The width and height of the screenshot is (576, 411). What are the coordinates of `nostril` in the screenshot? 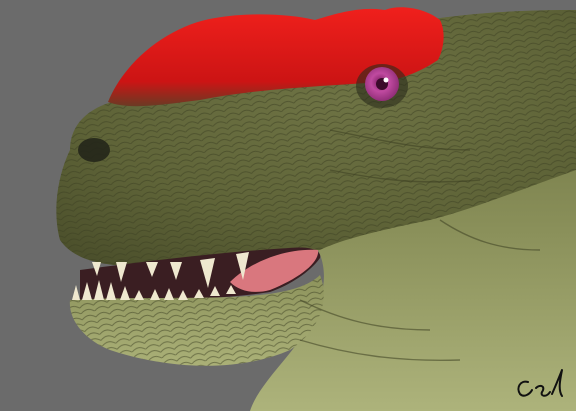 It's located at (94, 150).